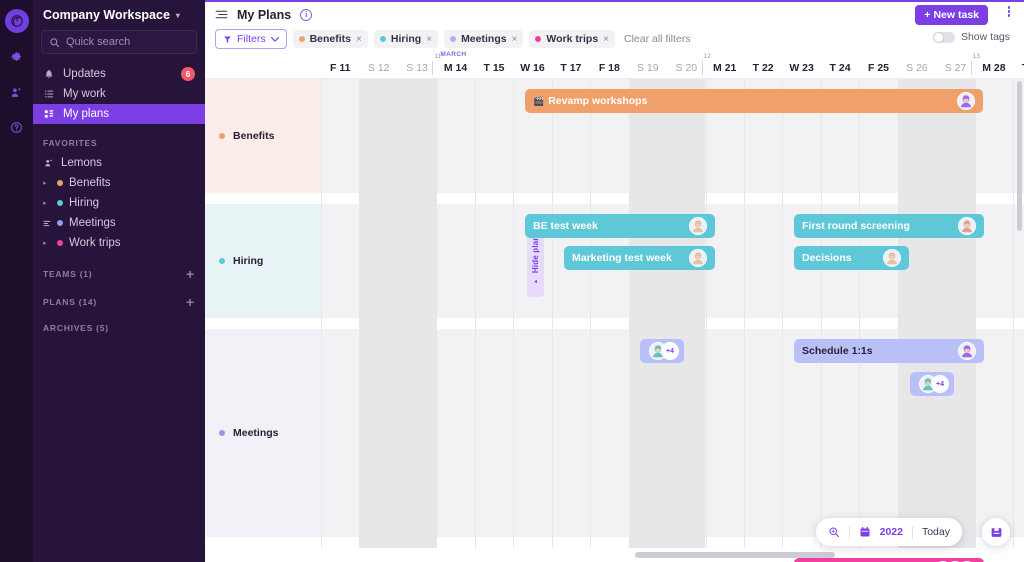  I want to click on task-bar: Marketing test week, so click(639, 258).